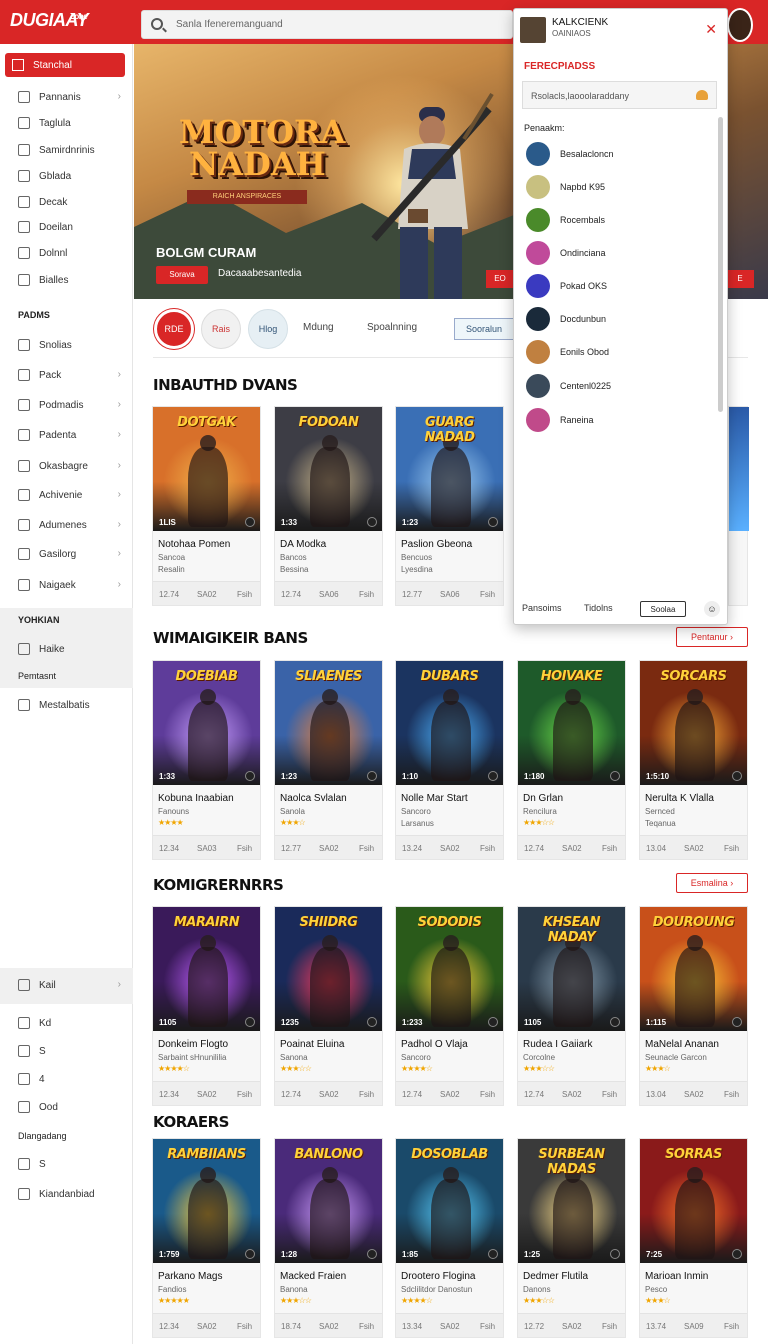 The height and width of the screenshot is (1344, 768). Describe the element at coordinates (66, 985) in the screenshot. I see `sidebar-item: Kail ›` at that location.